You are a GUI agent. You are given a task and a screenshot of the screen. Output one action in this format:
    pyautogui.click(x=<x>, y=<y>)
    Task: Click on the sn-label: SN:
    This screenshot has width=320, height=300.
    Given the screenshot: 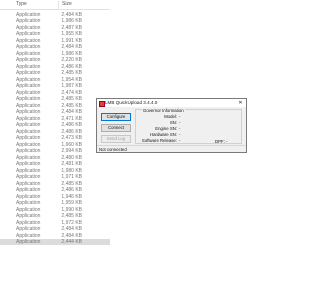 What is the action you would take?
    pyautogui.click(x=173, y=122)
    